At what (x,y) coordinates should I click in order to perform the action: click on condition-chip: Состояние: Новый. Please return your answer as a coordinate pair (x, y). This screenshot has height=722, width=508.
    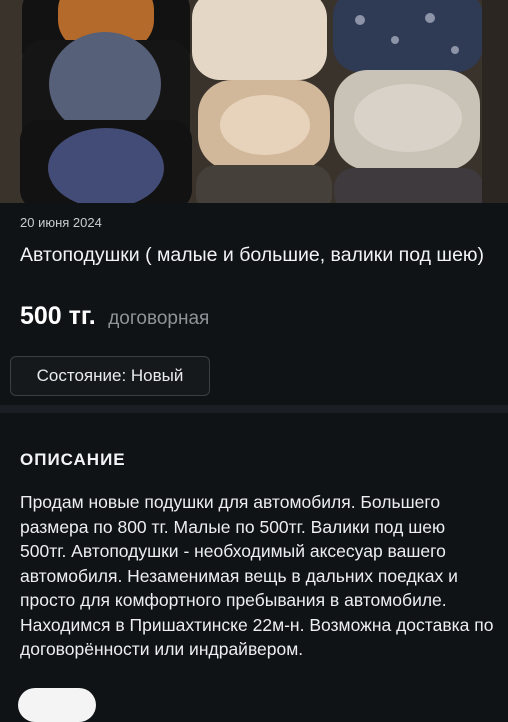
    Looking at the image, I should click on (110, 376).